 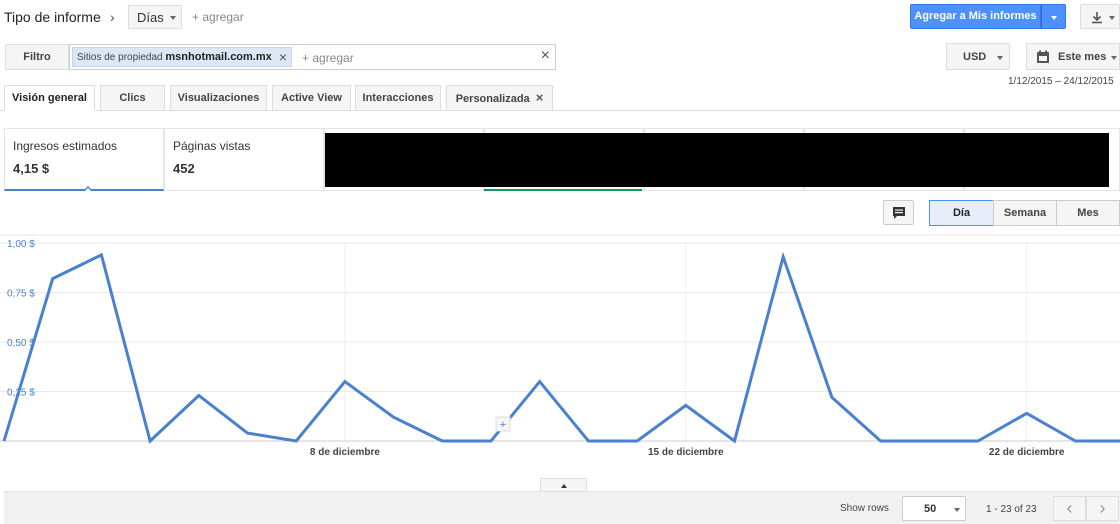 I want to click on rows-per-page-select: 50, so click(x=934, y=508).